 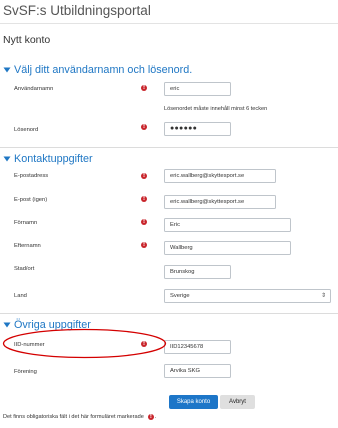 I want to click on section-header-account: Välj ditt användarnamn och lösenord., so click(x=96, y=70).